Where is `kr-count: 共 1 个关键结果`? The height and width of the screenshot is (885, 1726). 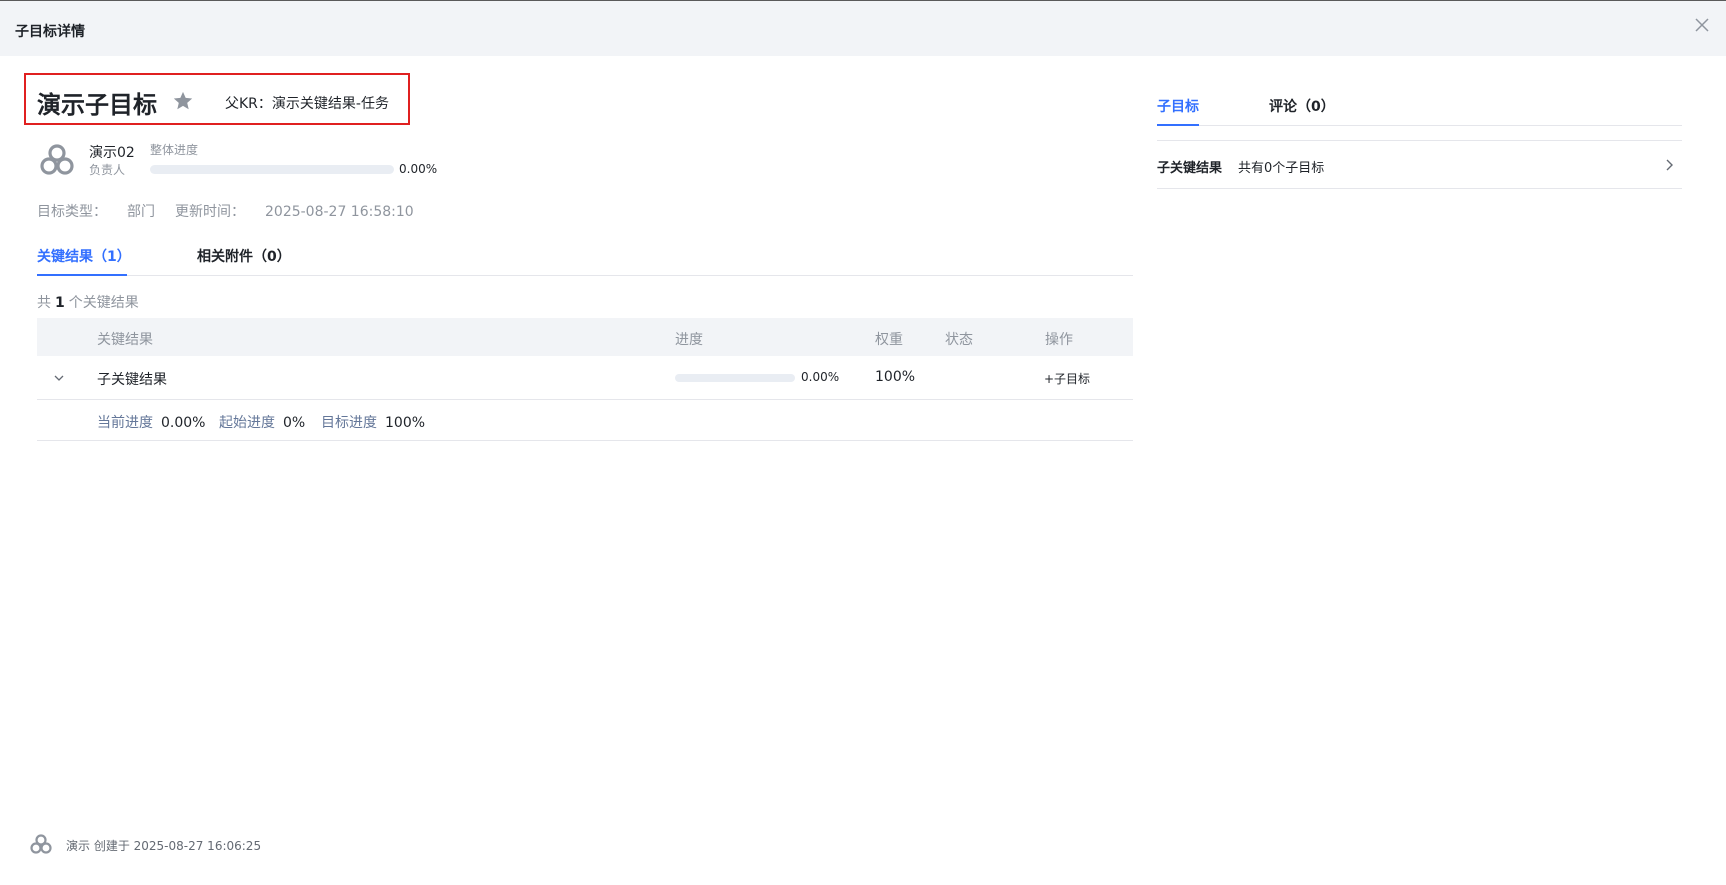
kr-count: 共 1 个关键结果 is located at coordinates (88, 302).